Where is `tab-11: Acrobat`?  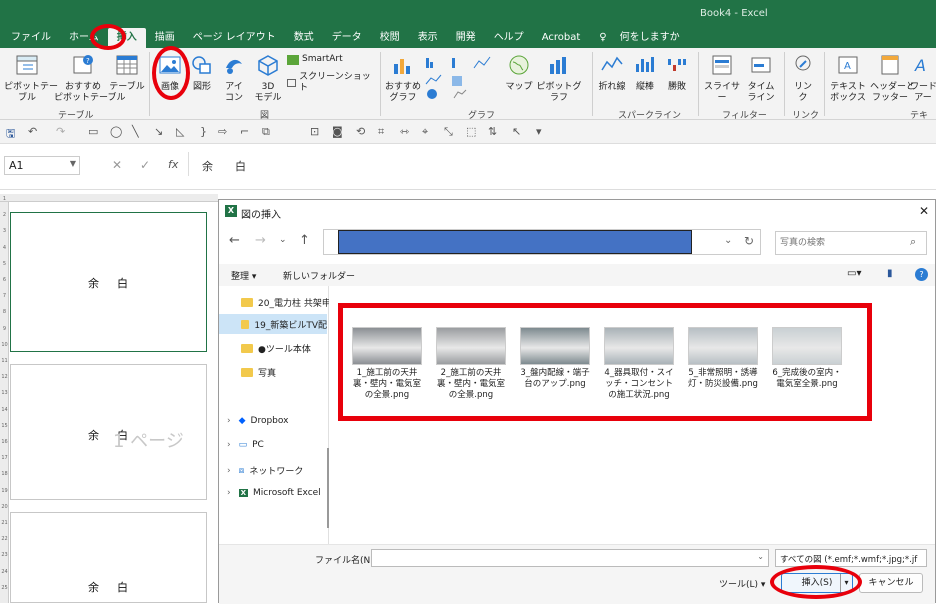 tab-11: Acrobat is located at coordinates (561, 38).